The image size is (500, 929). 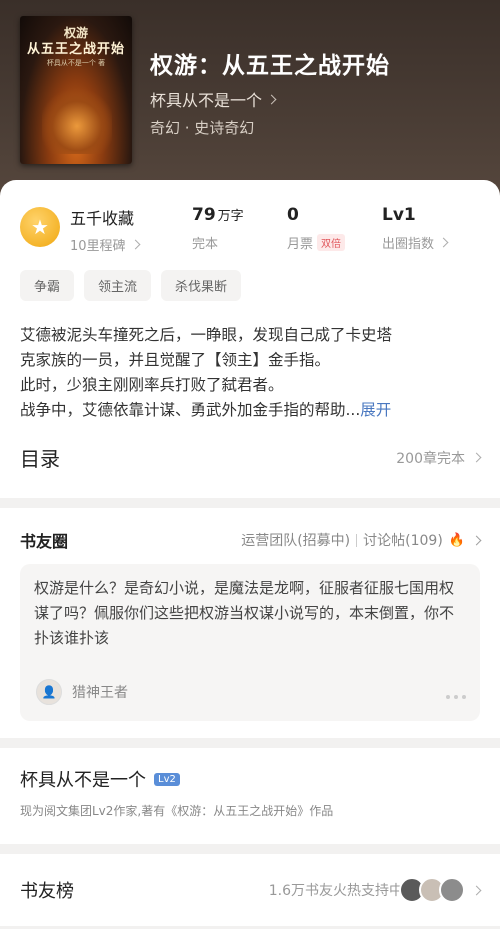 What do you see at coordinates (202, 128) in the screenshot?
I see `book-genres: 奇幻 · 史诗奇幻` at bounding box center [202, 128].